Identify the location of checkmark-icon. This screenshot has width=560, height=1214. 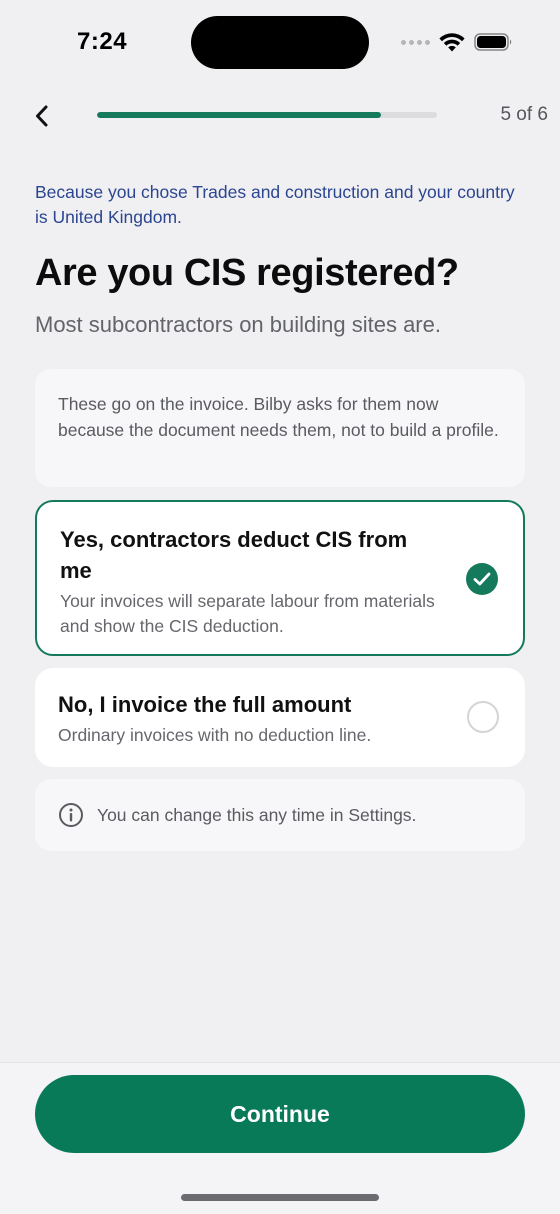
(482, 579).